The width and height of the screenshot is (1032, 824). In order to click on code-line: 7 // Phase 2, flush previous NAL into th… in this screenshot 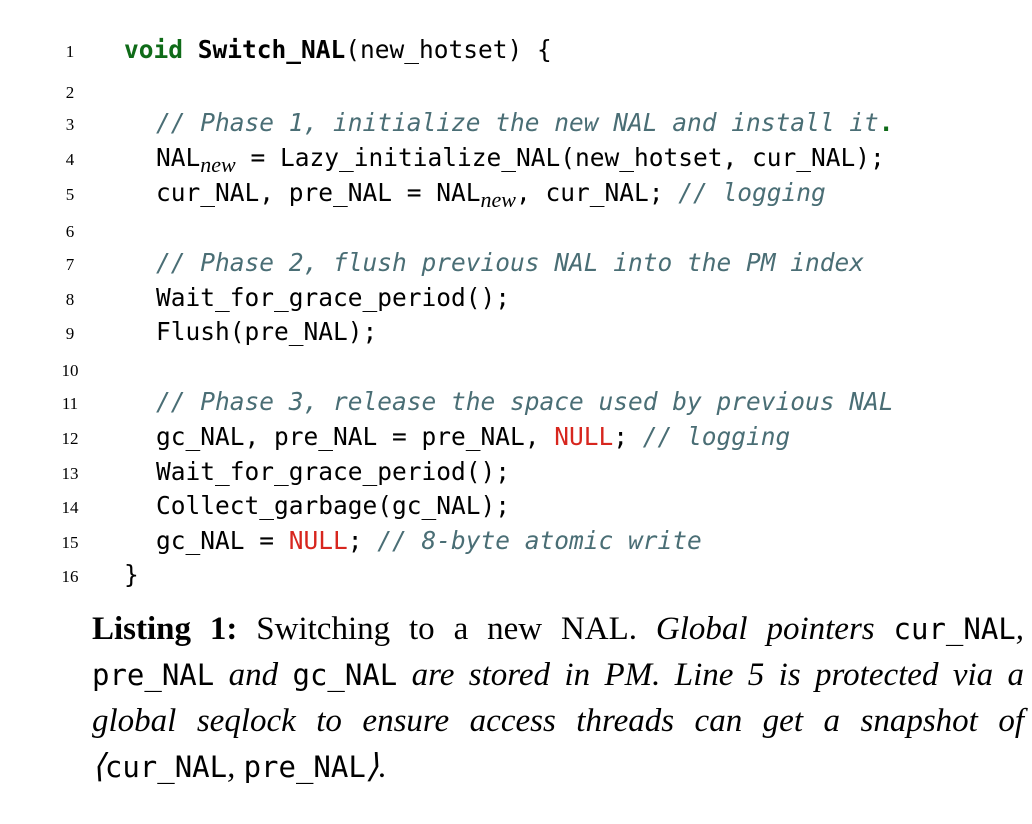, I will do `click(516, 263)`.